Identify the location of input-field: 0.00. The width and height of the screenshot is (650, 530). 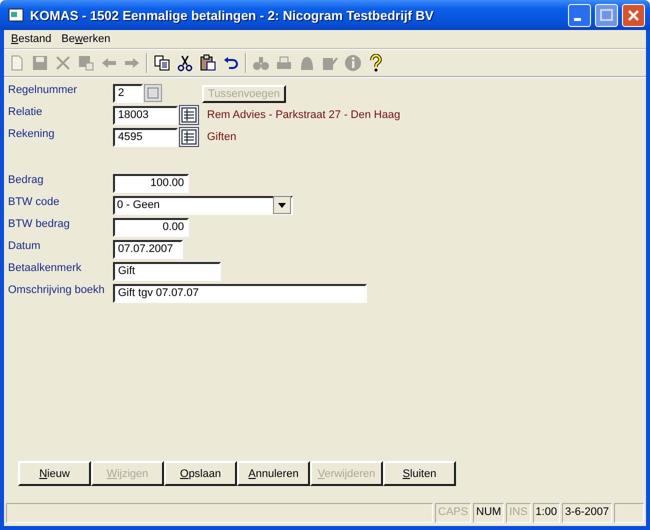
(151, 227).